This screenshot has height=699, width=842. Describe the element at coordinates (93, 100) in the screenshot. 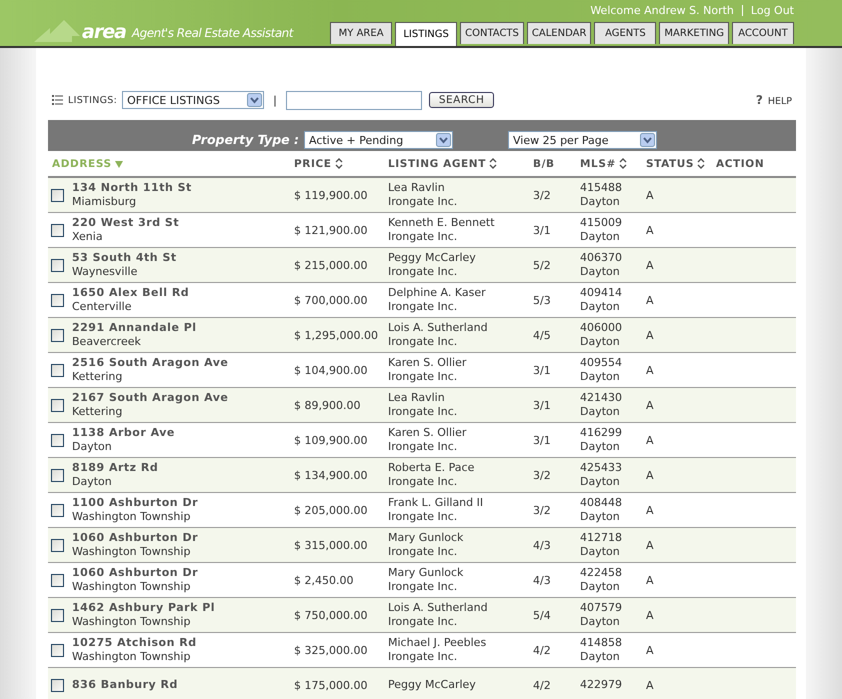

I see `listings-label: LISTINGS:` at that location.